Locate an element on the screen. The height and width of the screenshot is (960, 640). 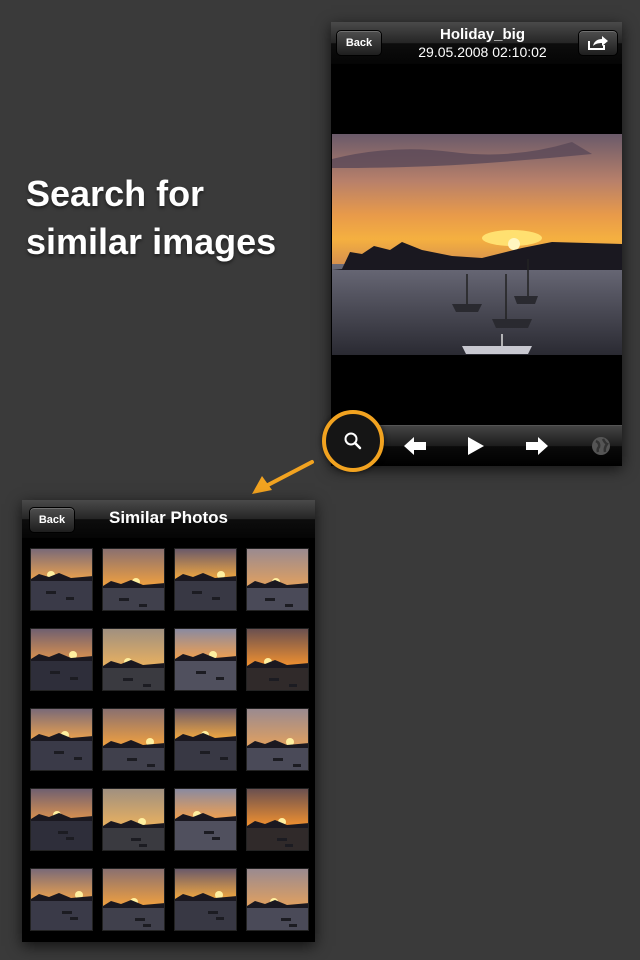
globe-icon is located at coordinates (601, 446).